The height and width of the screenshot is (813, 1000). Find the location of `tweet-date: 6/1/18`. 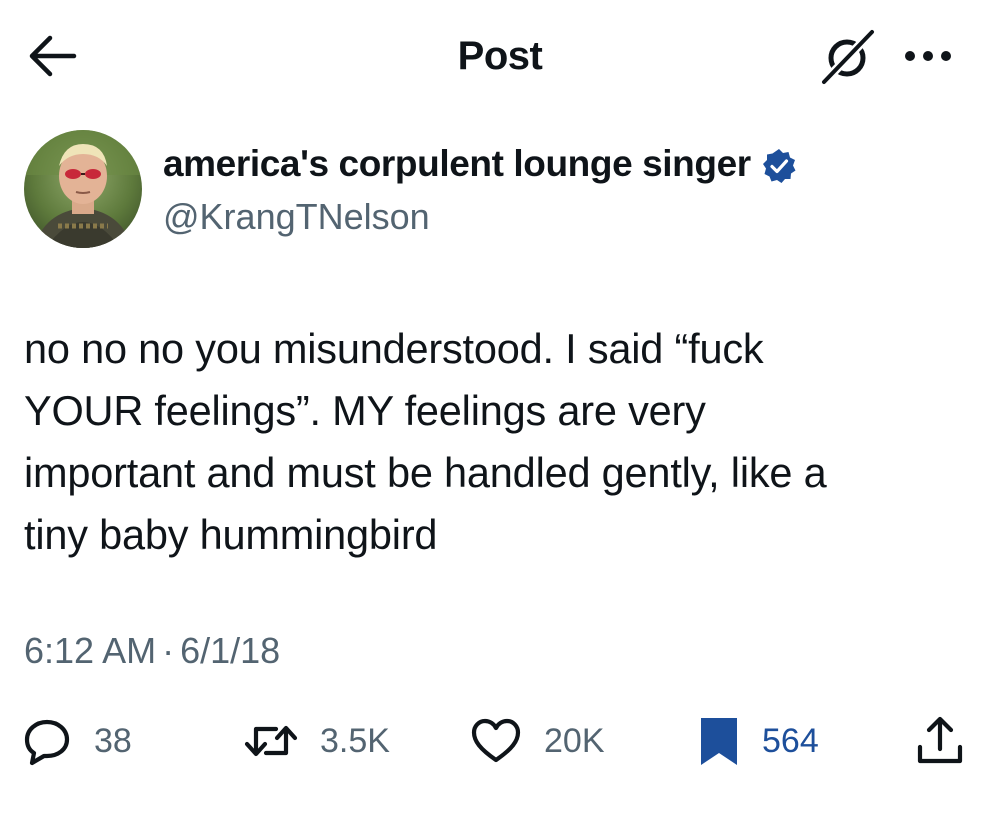

tweet-date: 6/1/18 is located at coordinates (230, 650).